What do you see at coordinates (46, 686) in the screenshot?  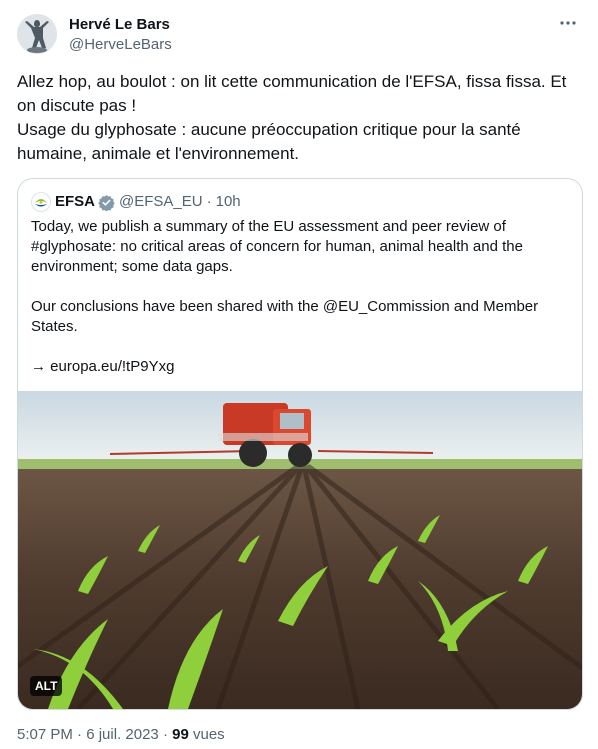 I see `alt-text-badge: ALT` at bounding box center [46, 686].